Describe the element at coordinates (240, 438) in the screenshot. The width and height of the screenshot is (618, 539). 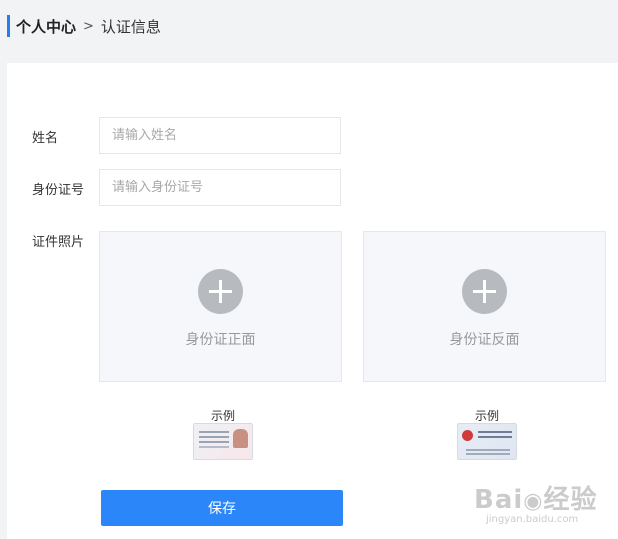
I see `portrait-photo-icon` at that location.